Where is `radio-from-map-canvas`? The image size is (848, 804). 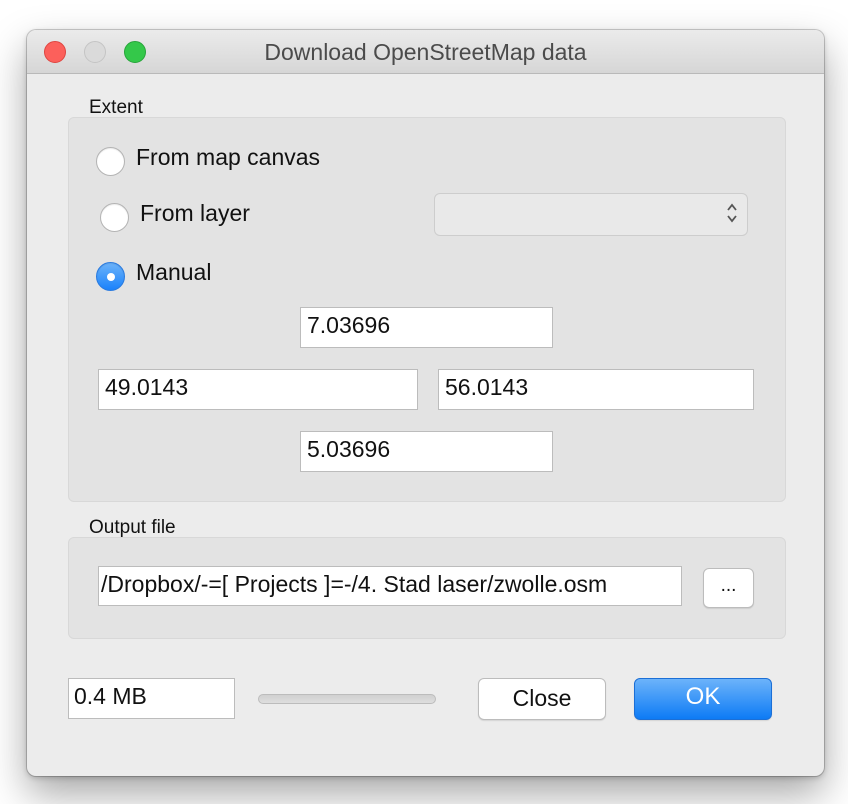 radio-from-map-canvas is located at coordinates (110, 161).